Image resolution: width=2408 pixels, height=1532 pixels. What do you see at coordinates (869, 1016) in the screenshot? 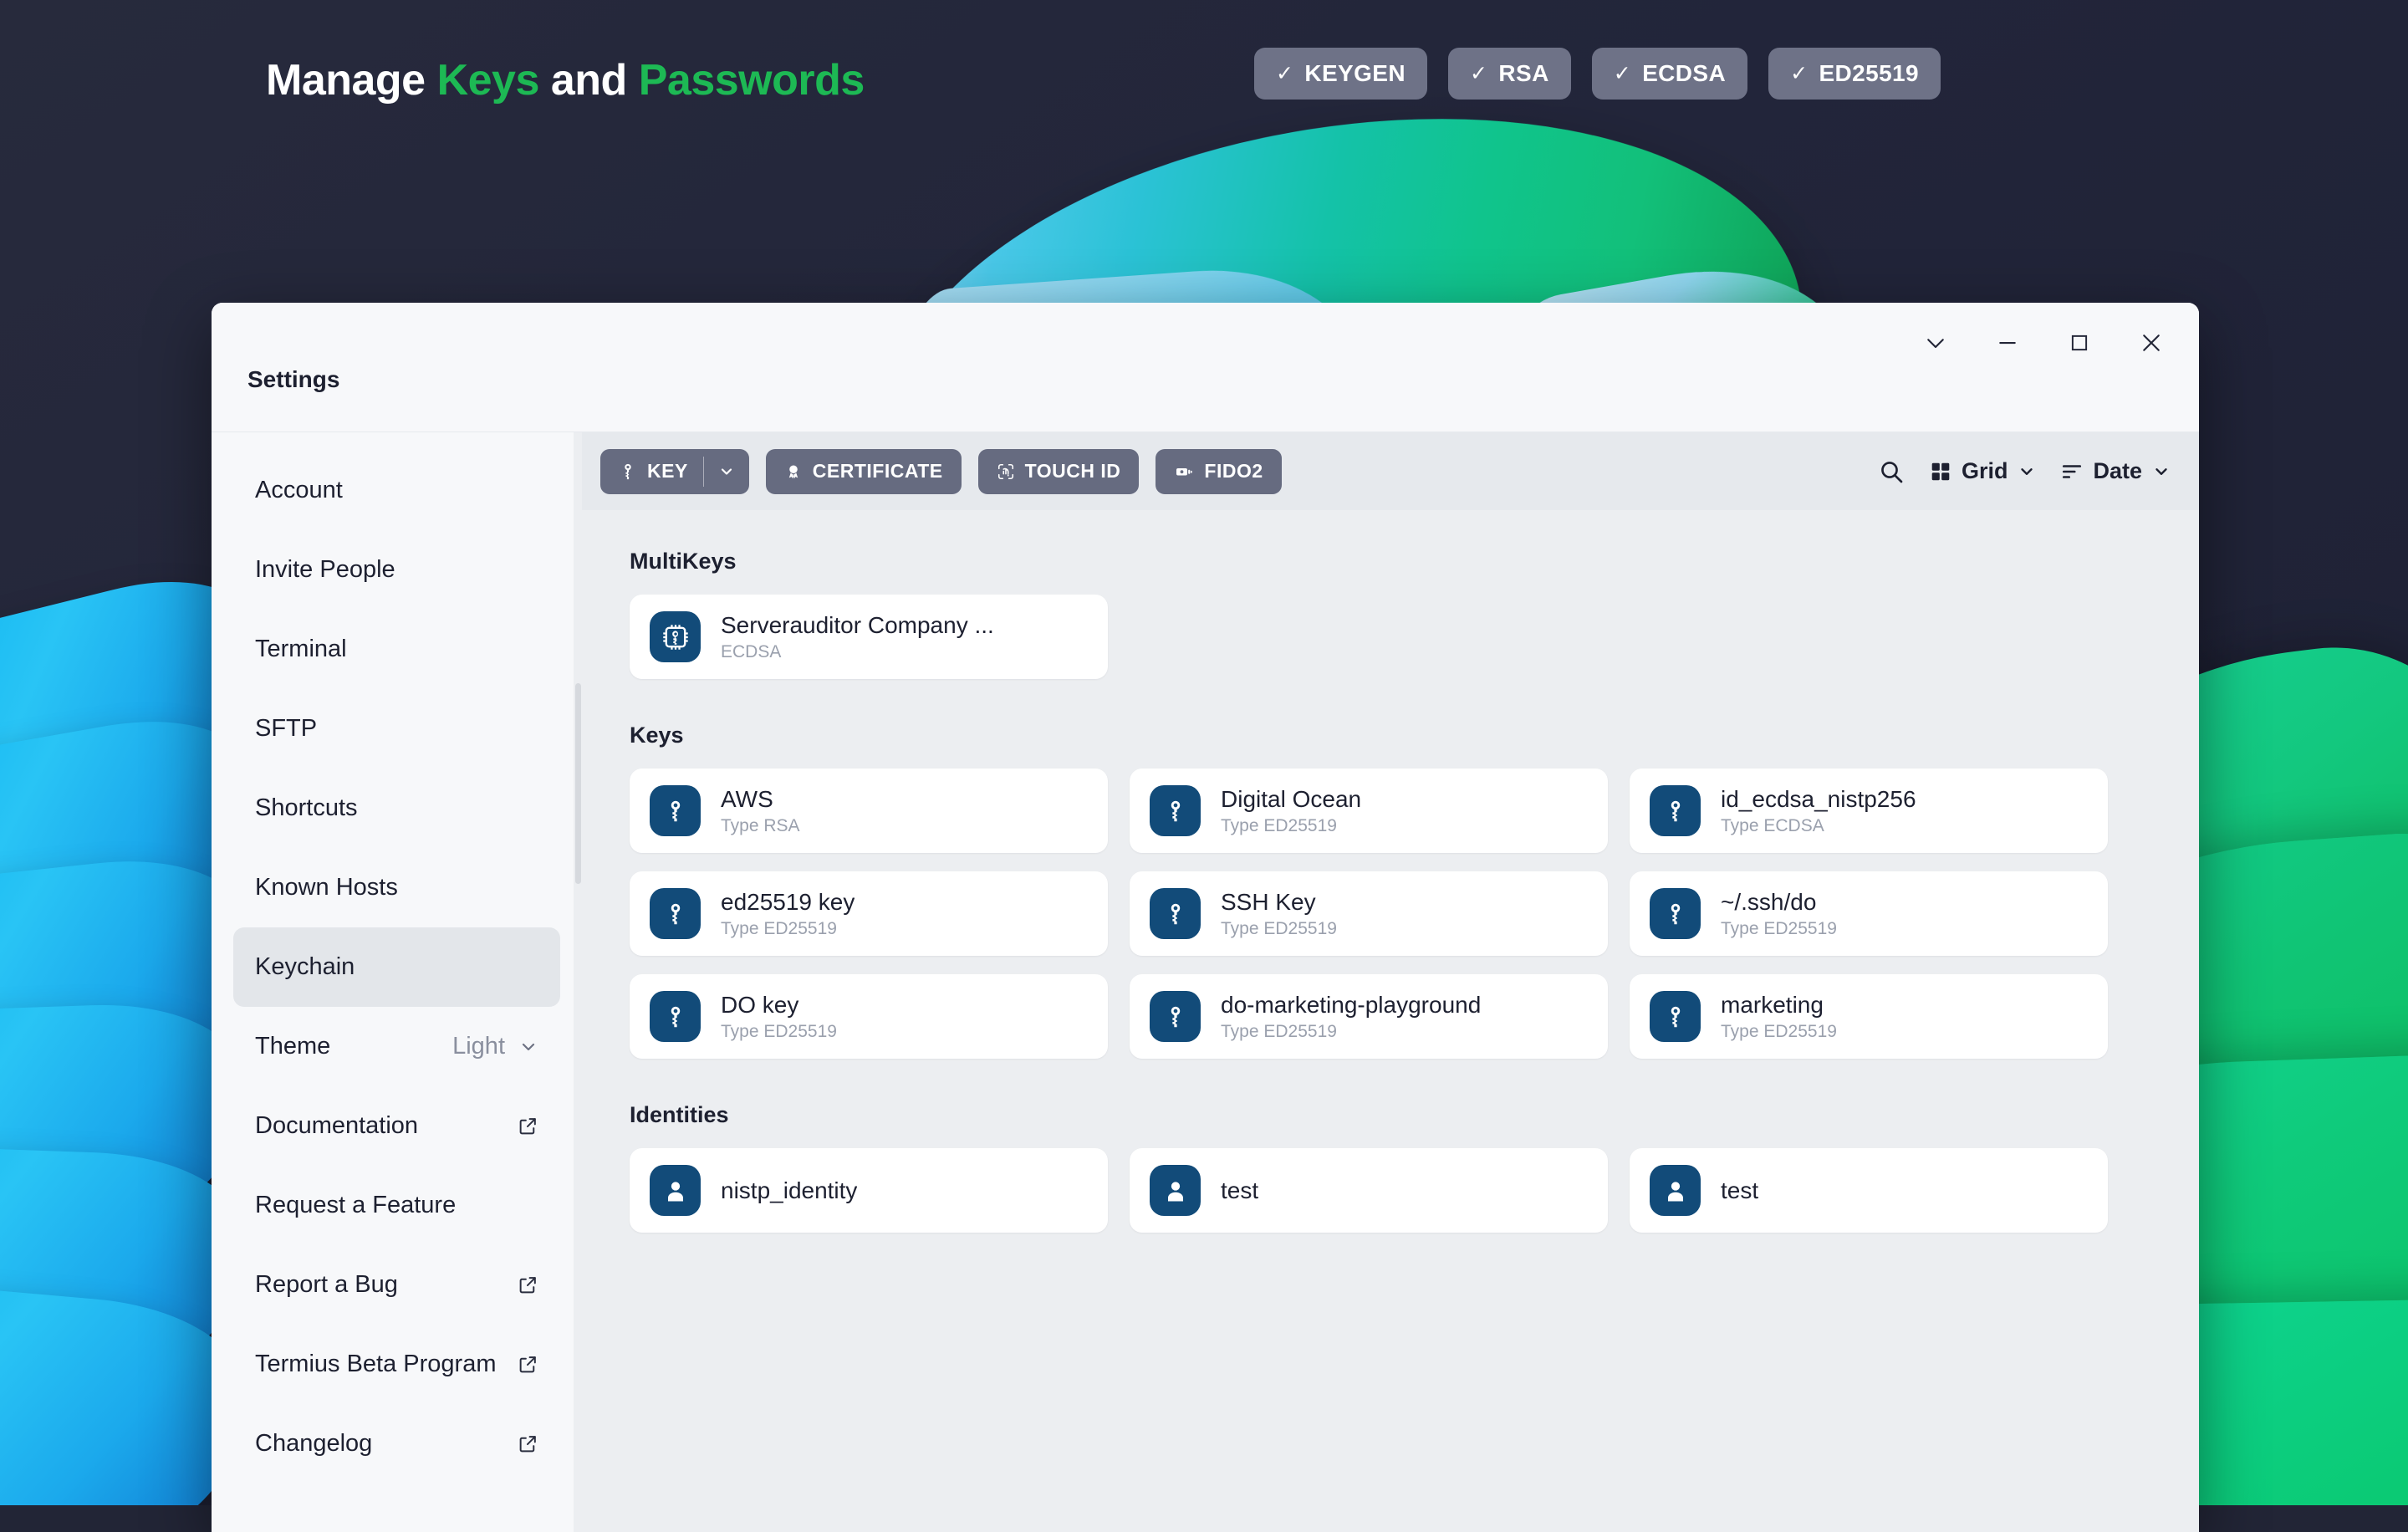
I see `keychain-card: DO keyType ED25519` at bounding box center [869, 1016].